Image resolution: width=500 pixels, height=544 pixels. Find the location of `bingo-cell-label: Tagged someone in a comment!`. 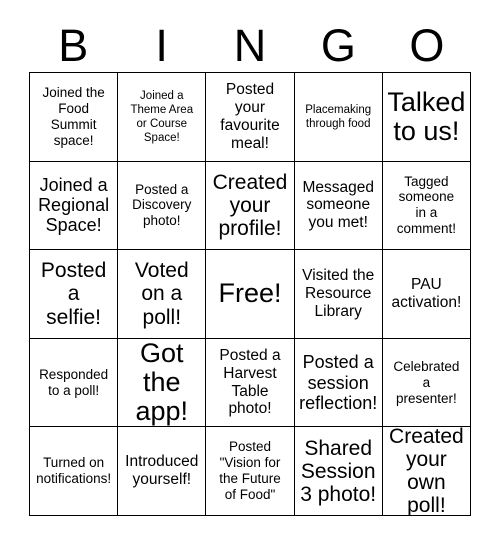

bingo-cell-label: Tagged someone in a comment! is located at coordinates (426, 205).